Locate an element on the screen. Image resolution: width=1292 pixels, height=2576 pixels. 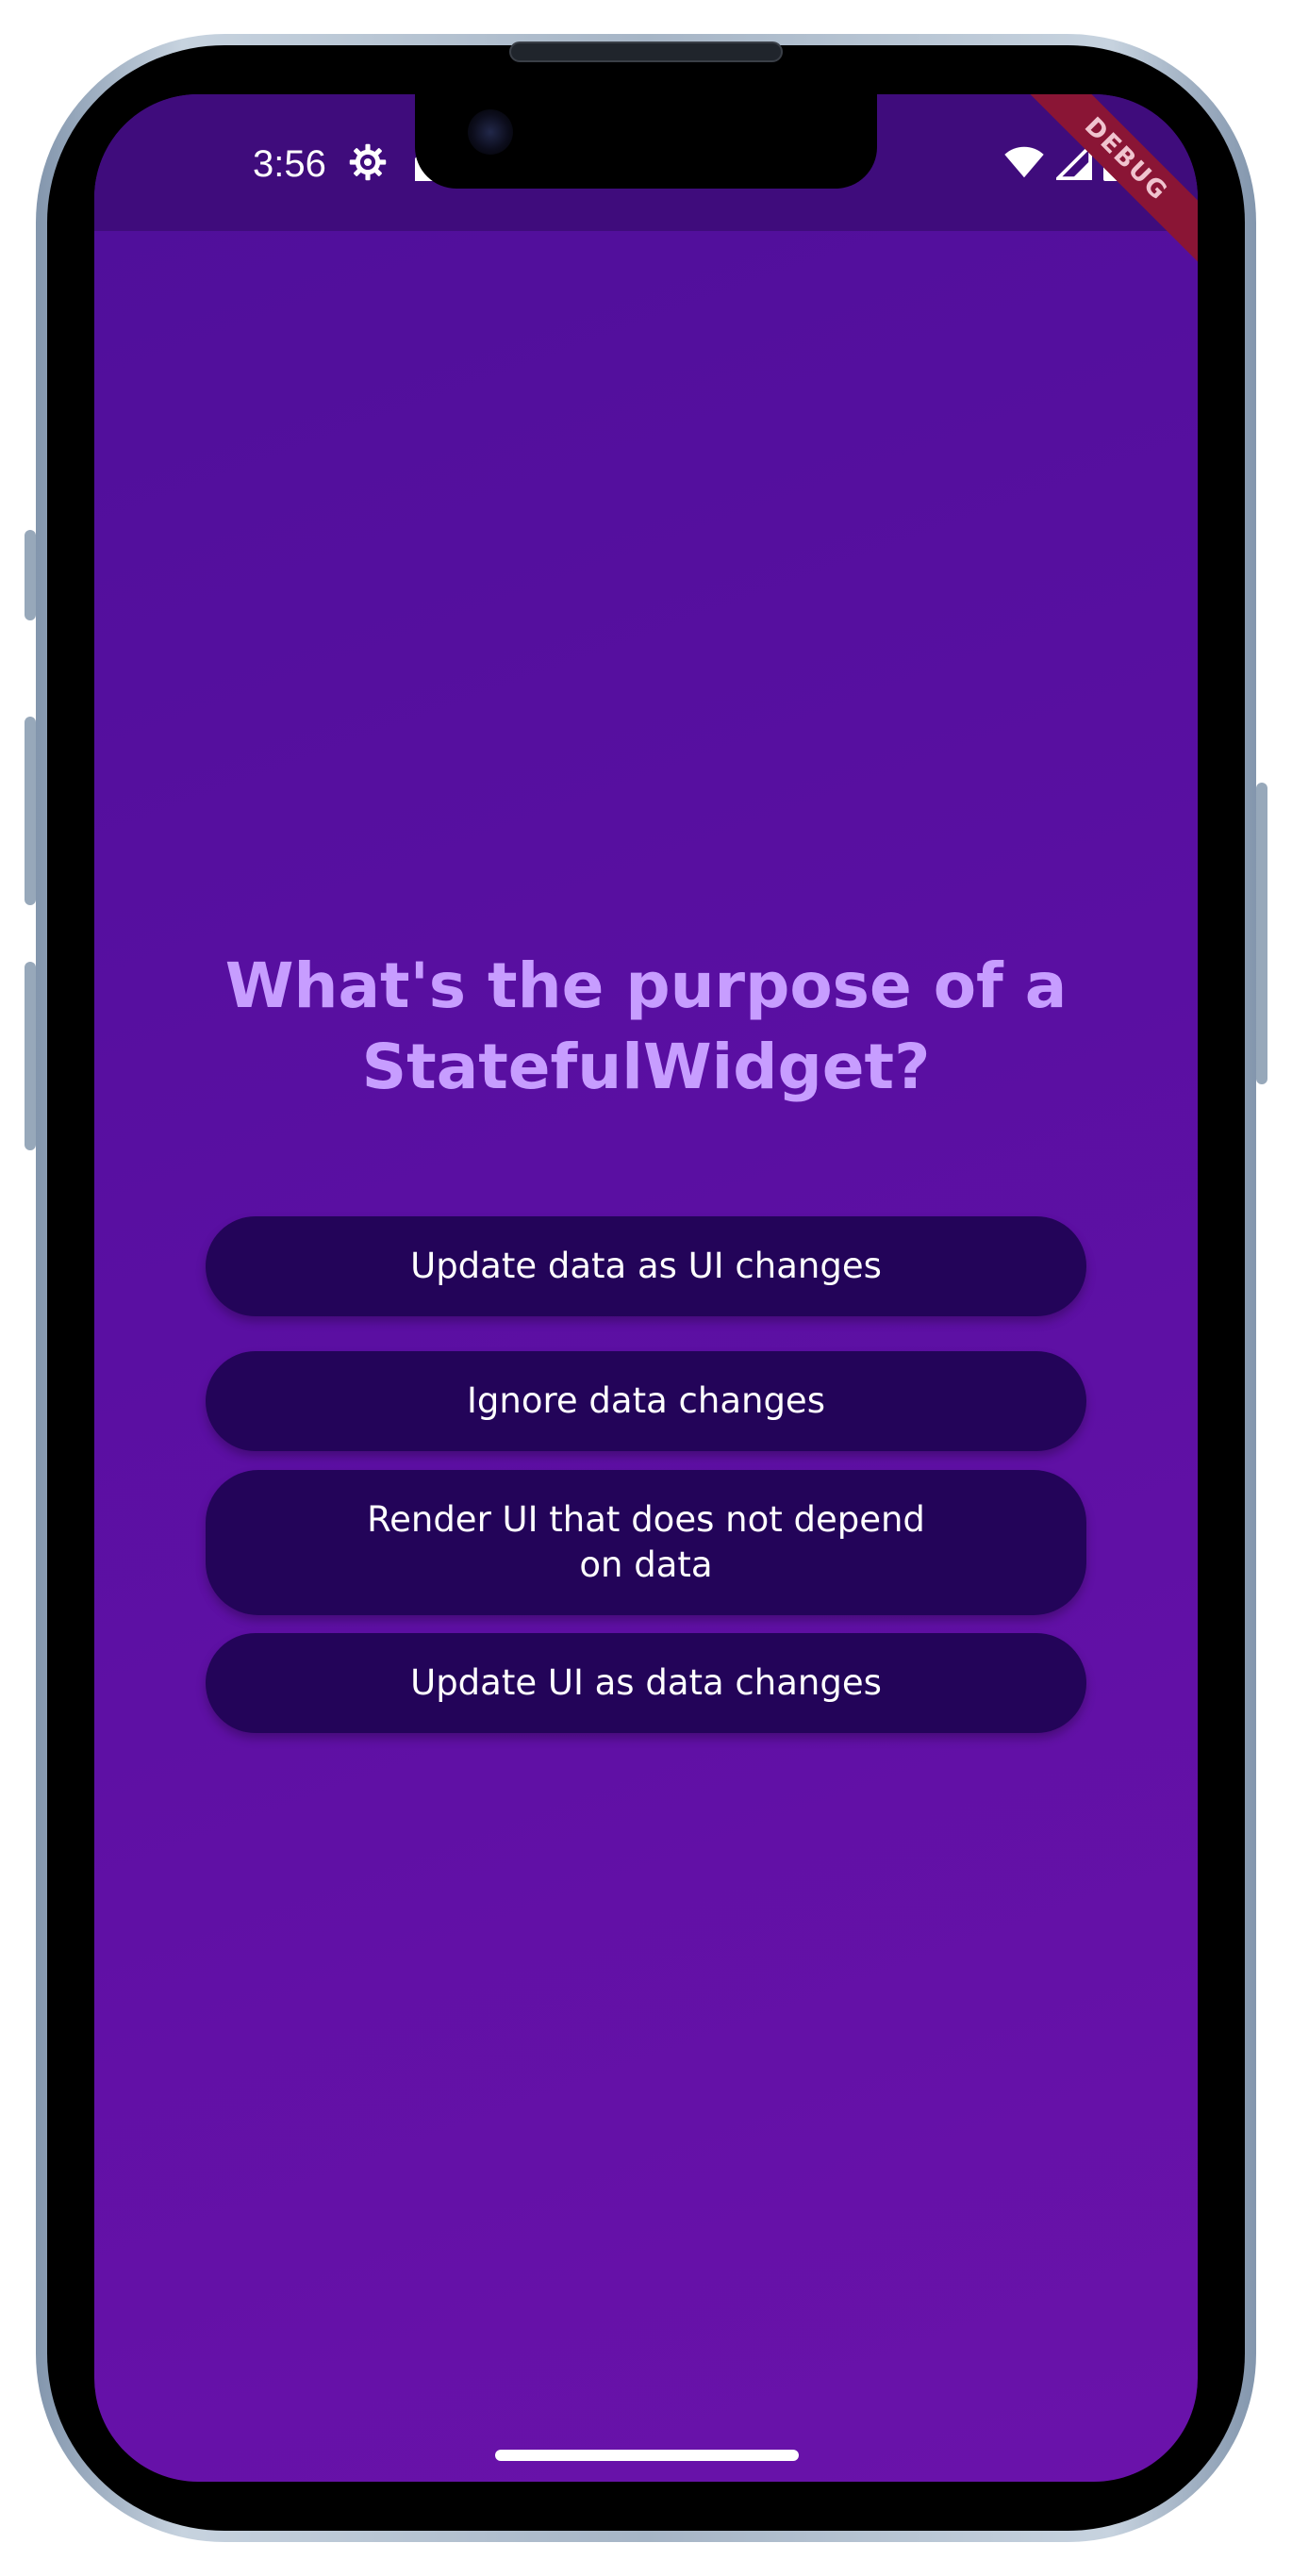
front-camera-icon is located at coordinates (491, 132).